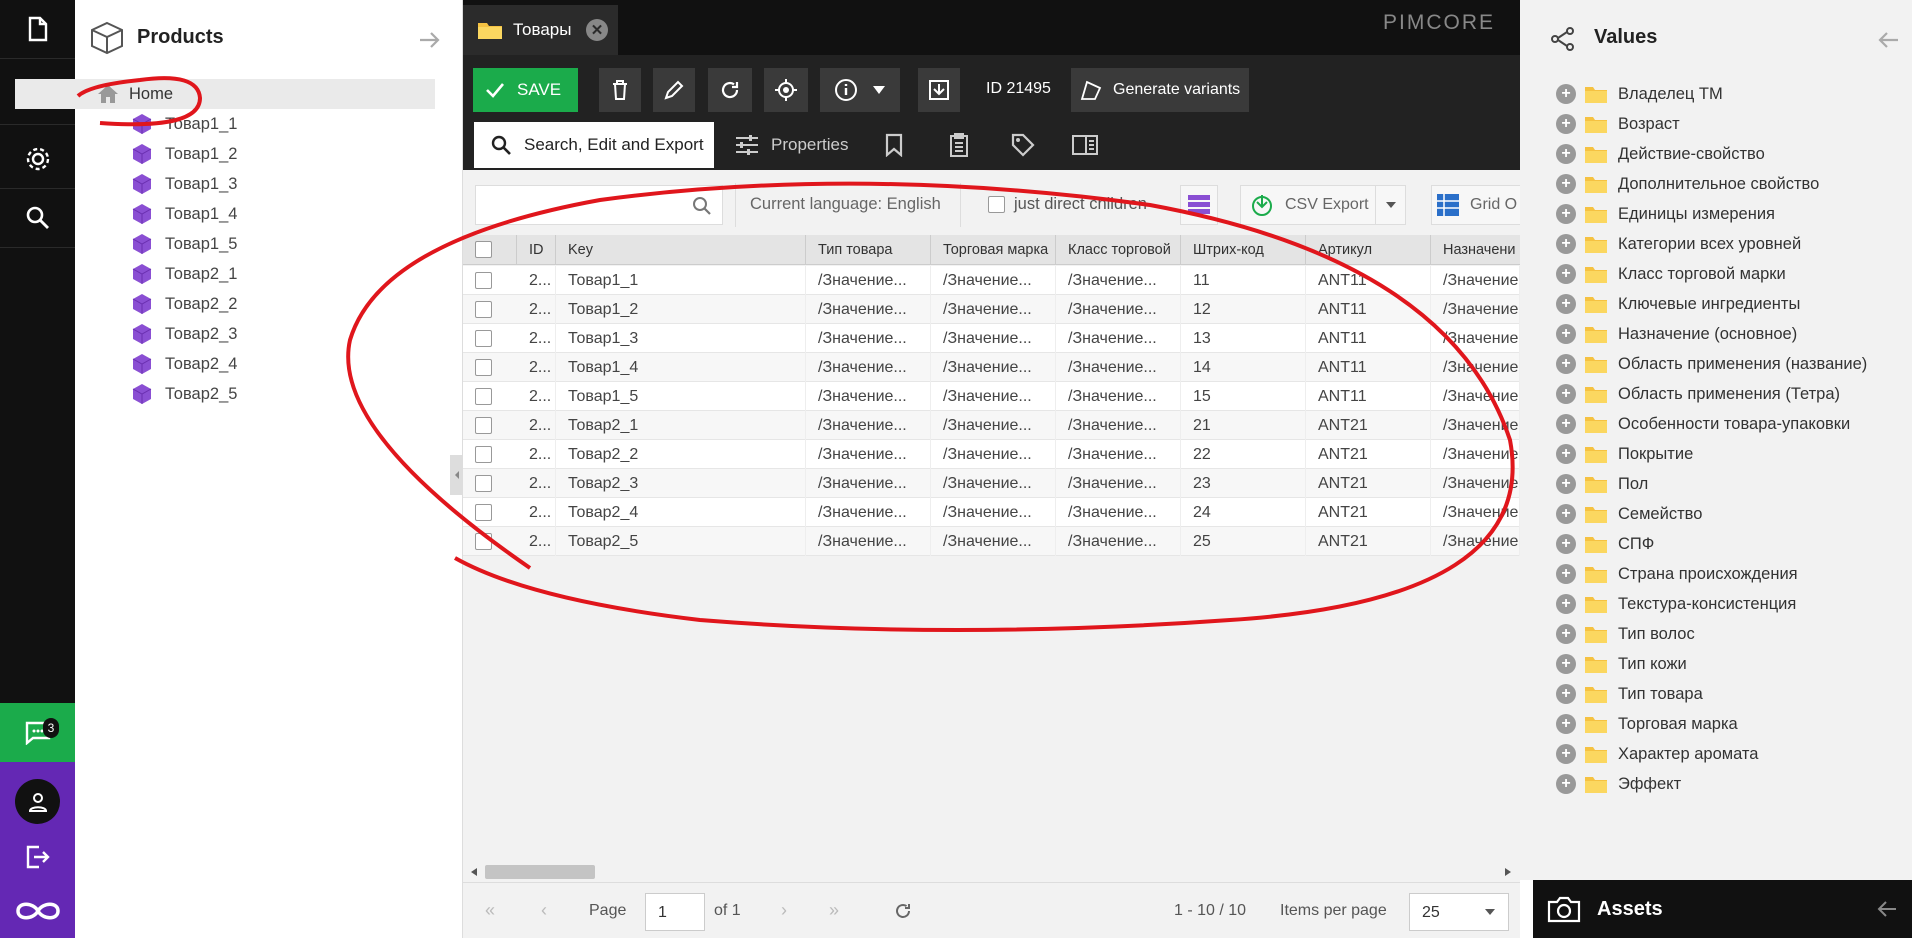  What do you see at coordinates (1671, 274) in the screenshot?
I see `values-tree-item: + Класс торговой марки` at bounding box center [1671, 274].